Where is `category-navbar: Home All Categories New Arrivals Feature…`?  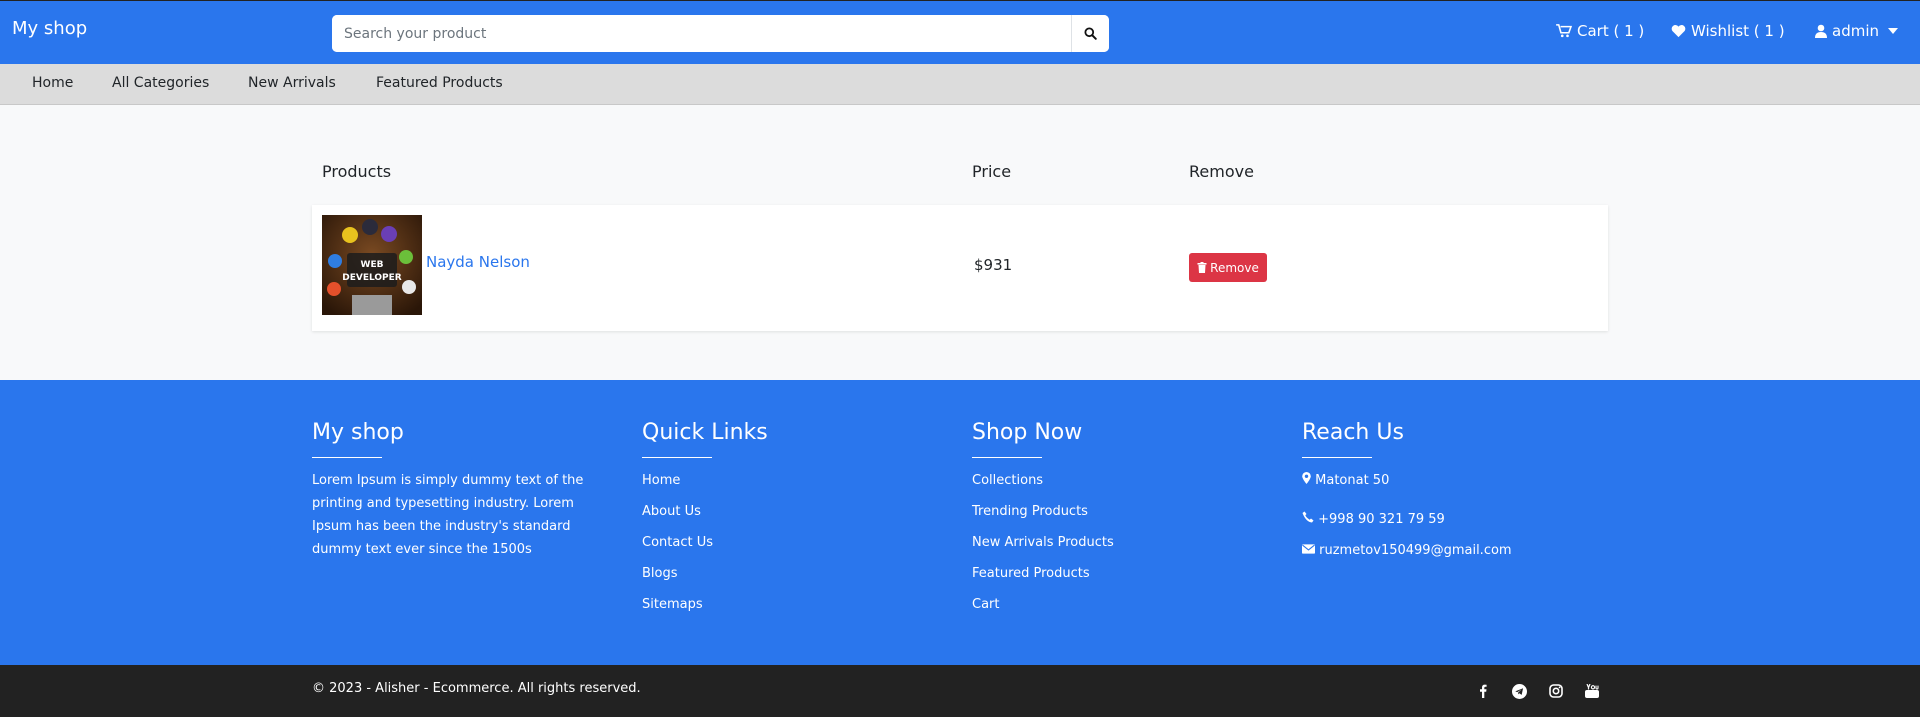 category-navbar: Home All Categories New Arrivals Feature… is located at coordinates (960, 84).